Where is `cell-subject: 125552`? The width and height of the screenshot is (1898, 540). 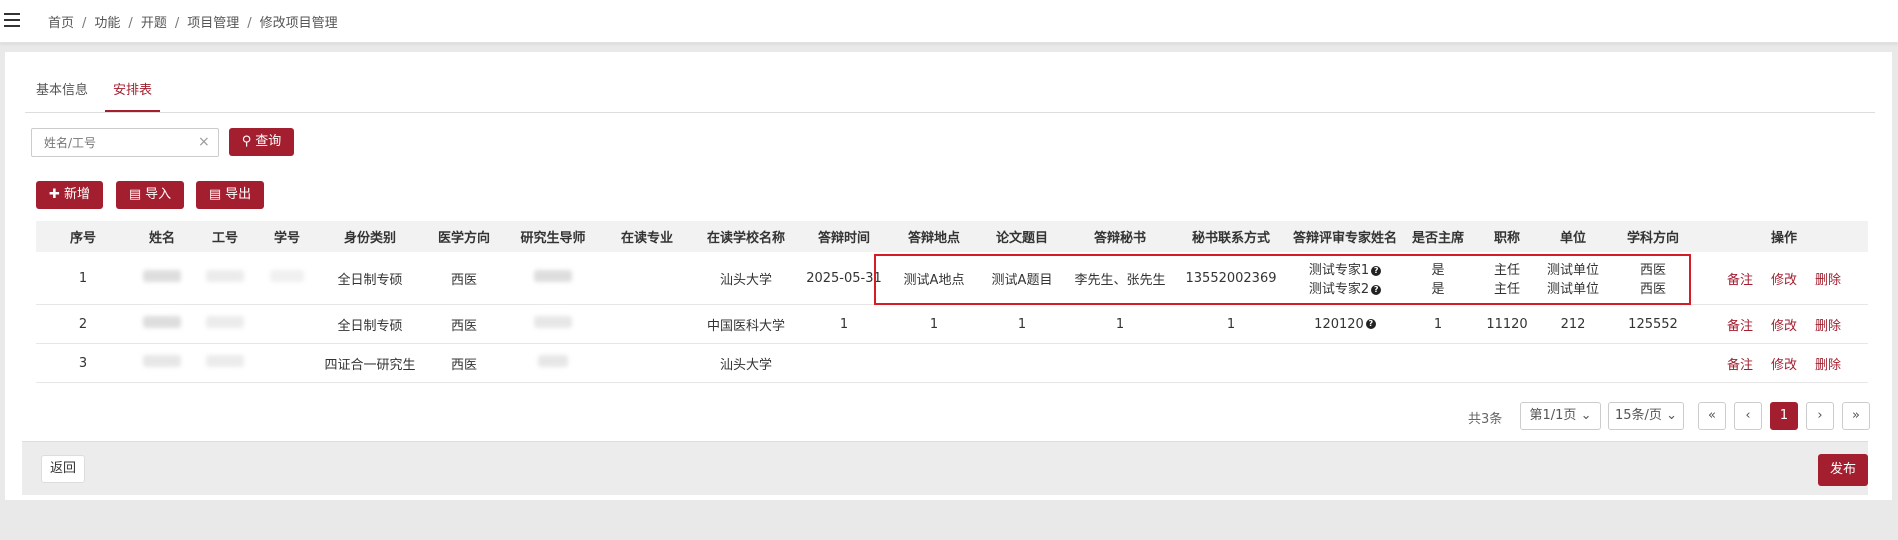
cell-subject: 125552 is located at coordinates (1653, 324).